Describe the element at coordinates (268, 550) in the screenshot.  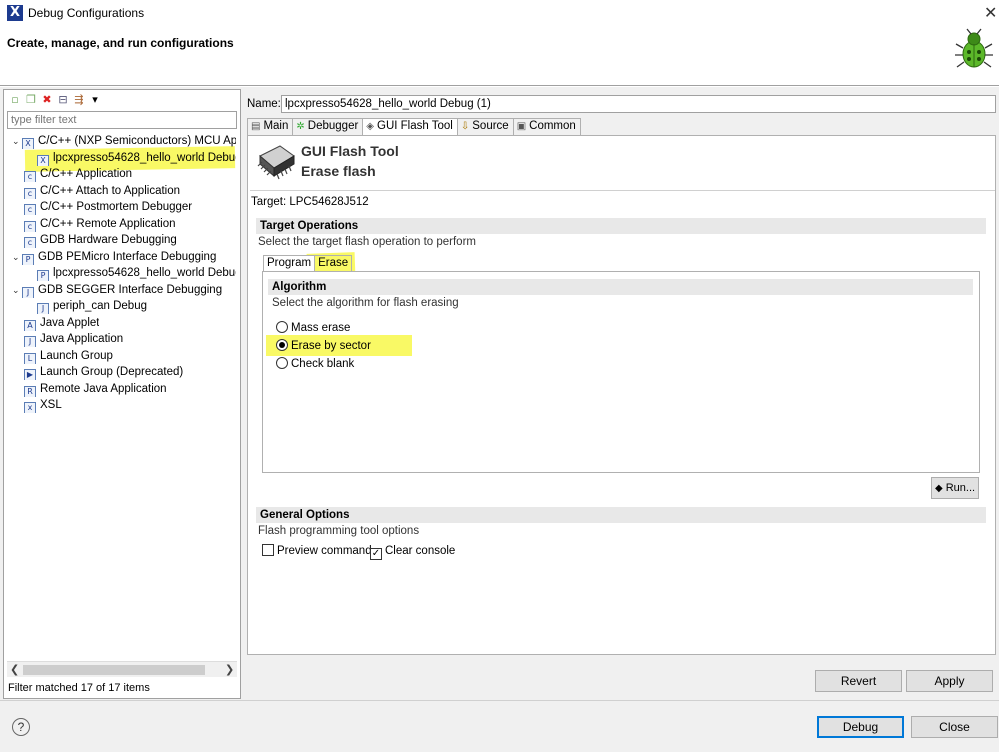
I see `checkbox-box` at that location.